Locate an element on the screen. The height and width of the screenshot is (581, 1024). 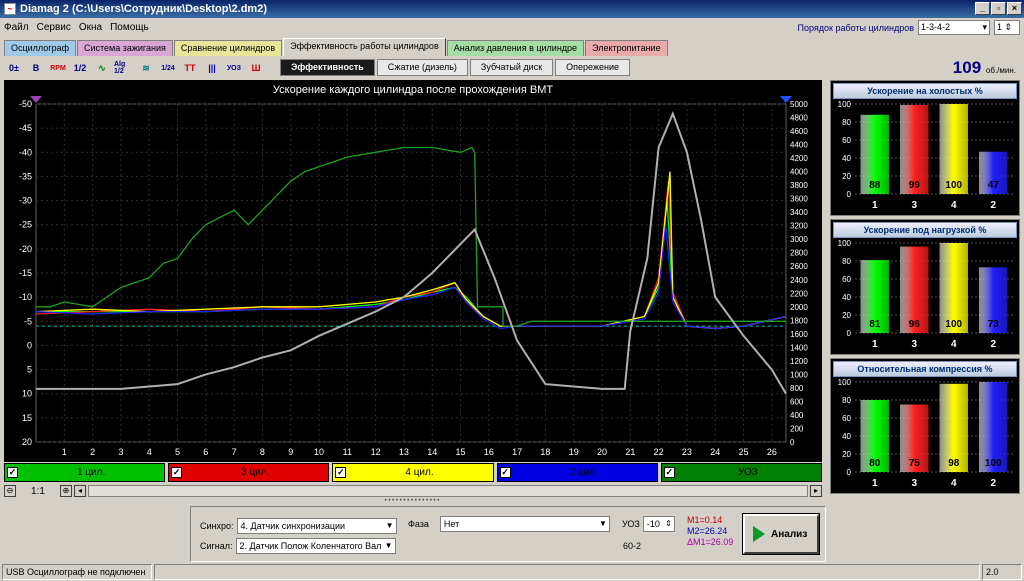
minimize-button: _ is located at coordinates (982, 8).